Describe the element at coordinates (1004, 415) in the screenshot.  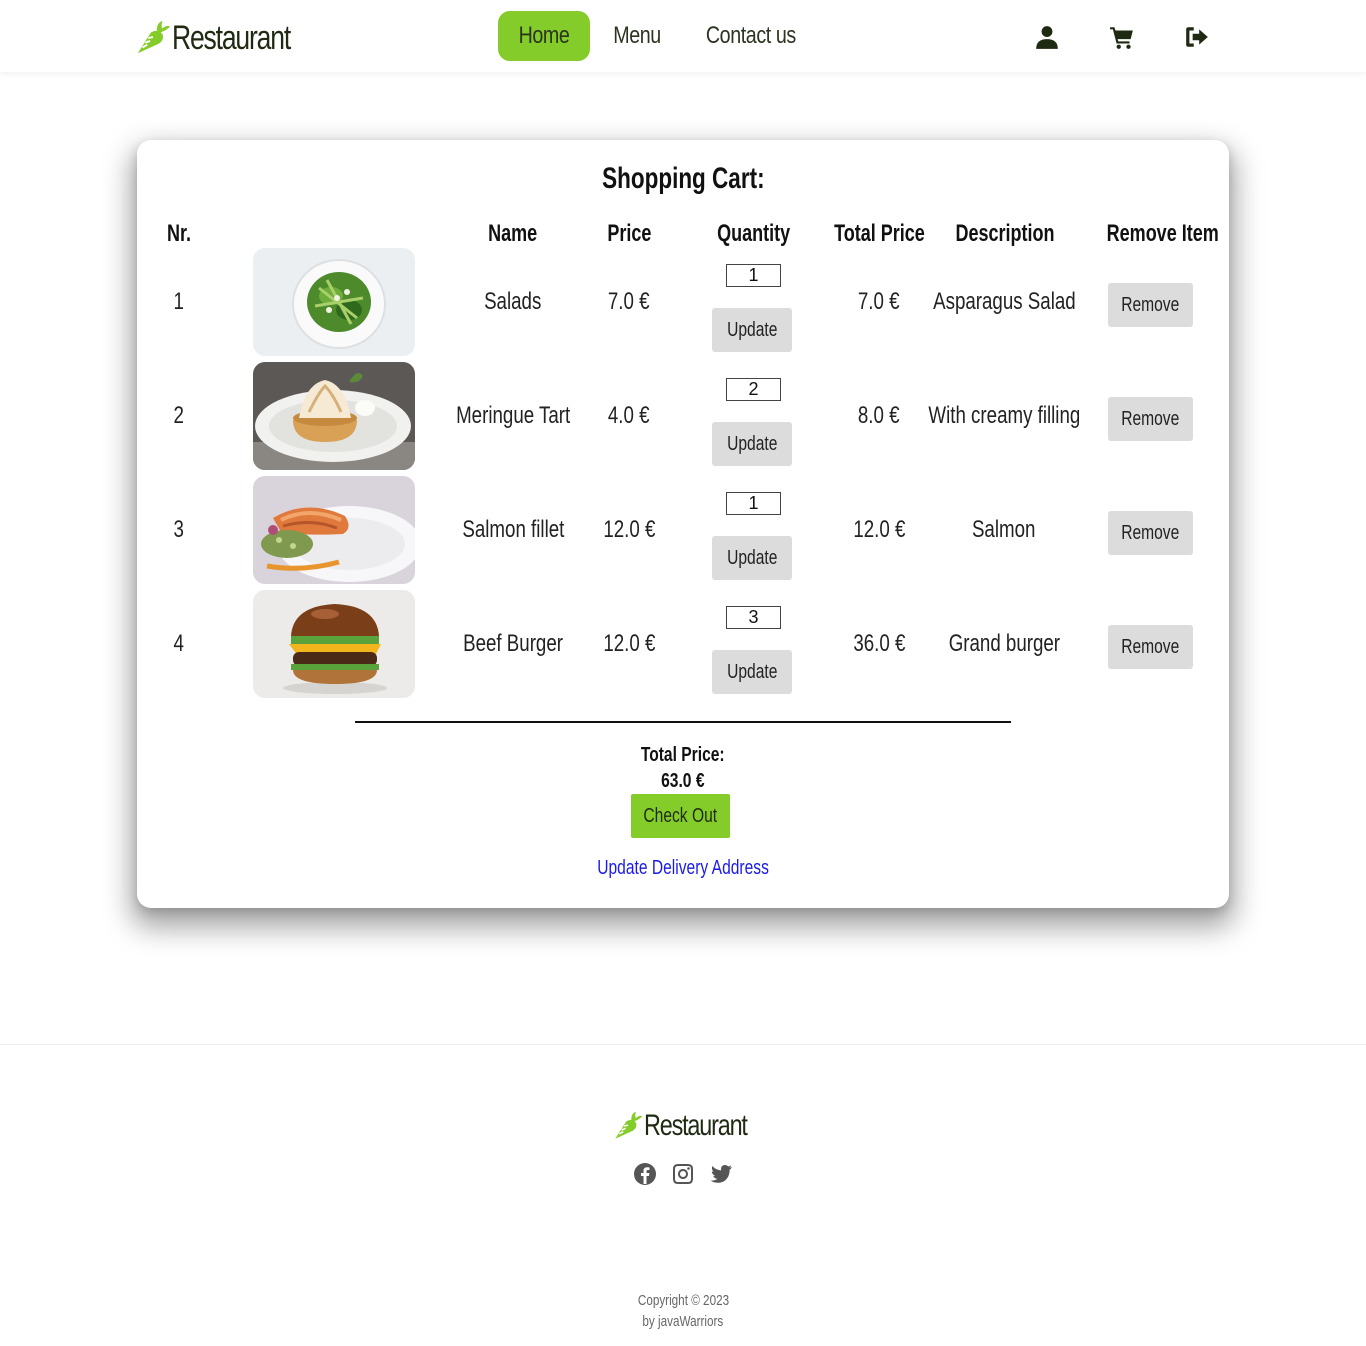
I see `item-description: With creamy filling` at that location.